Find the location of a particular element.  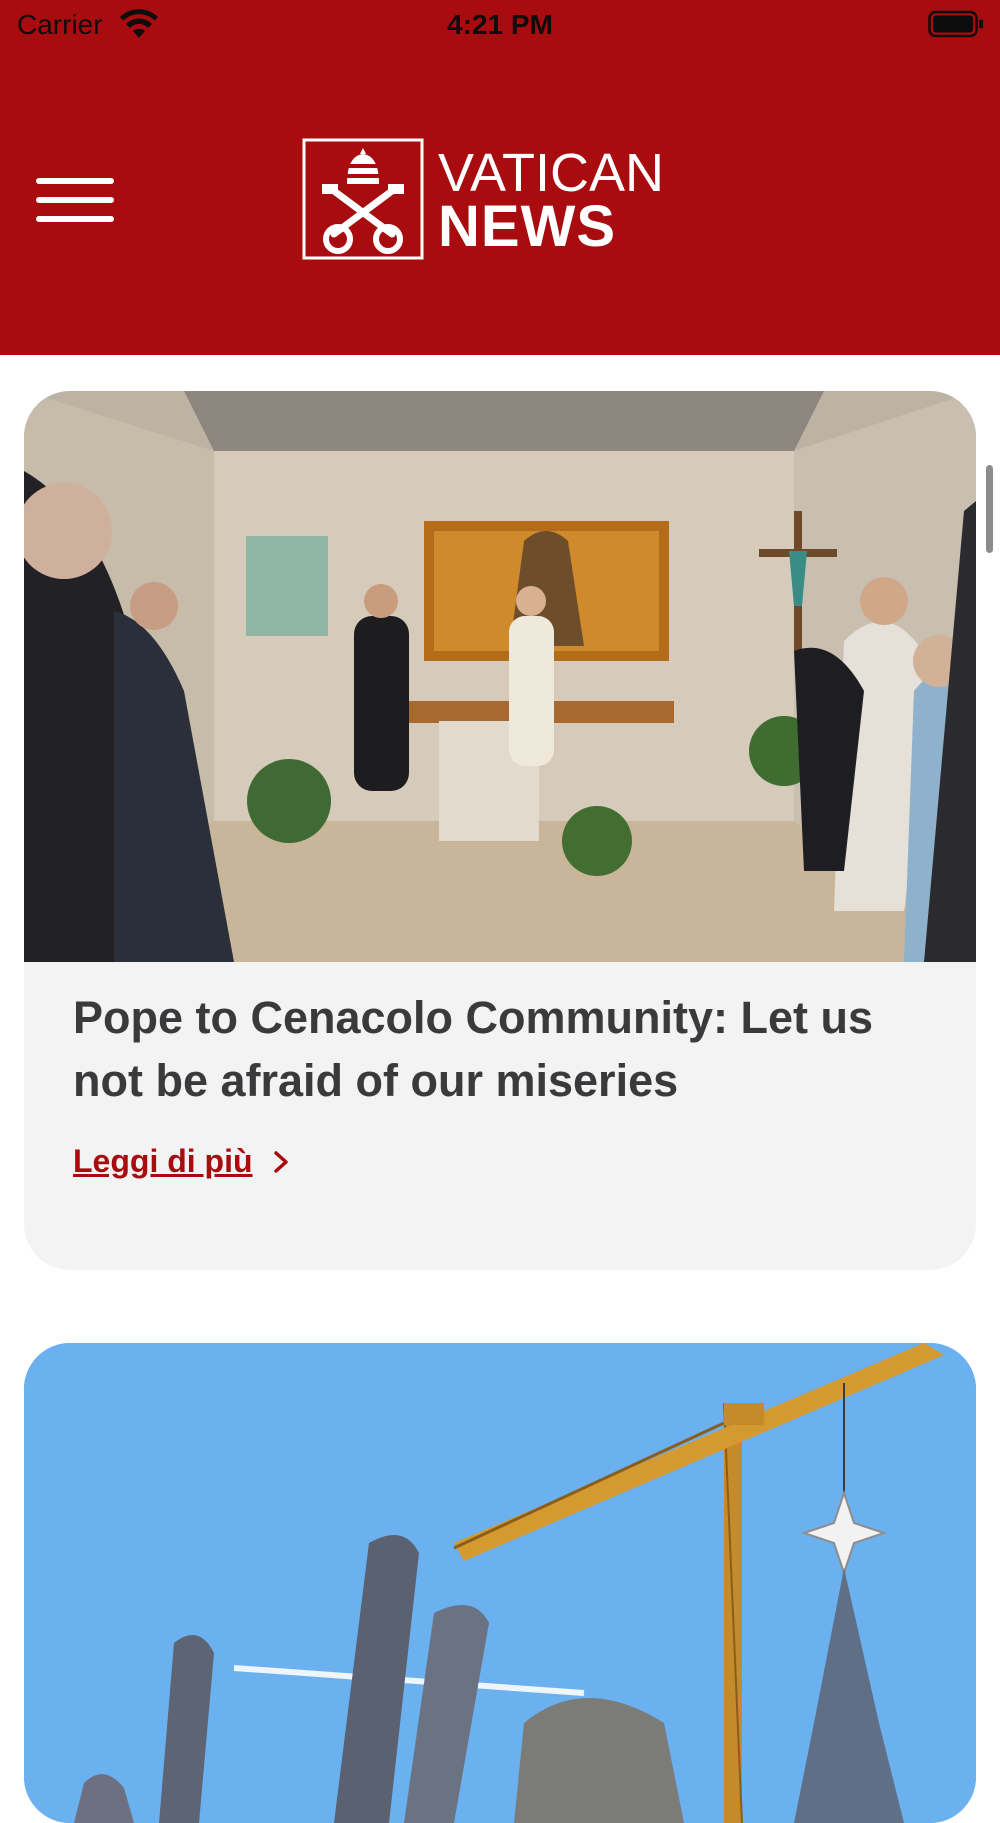

scroll-indicator is located at coordinates (989, 509).